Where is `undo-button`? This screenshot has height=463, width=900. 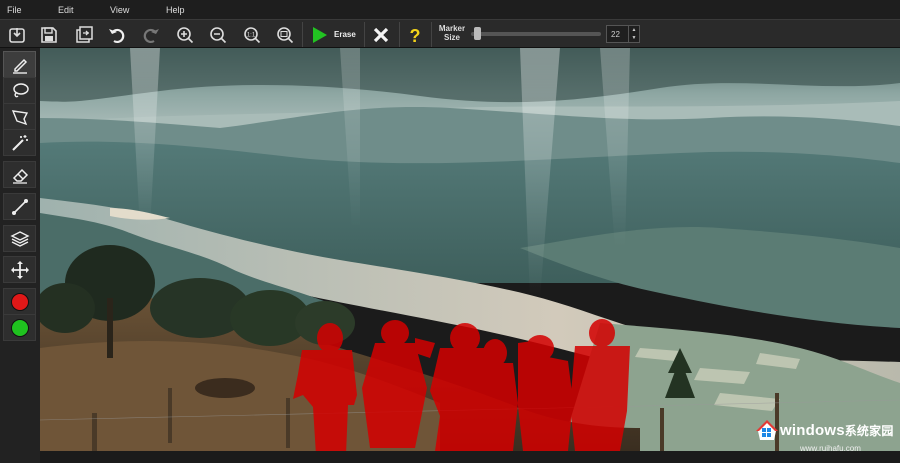
undo-button is located at coordinates (117, 34).